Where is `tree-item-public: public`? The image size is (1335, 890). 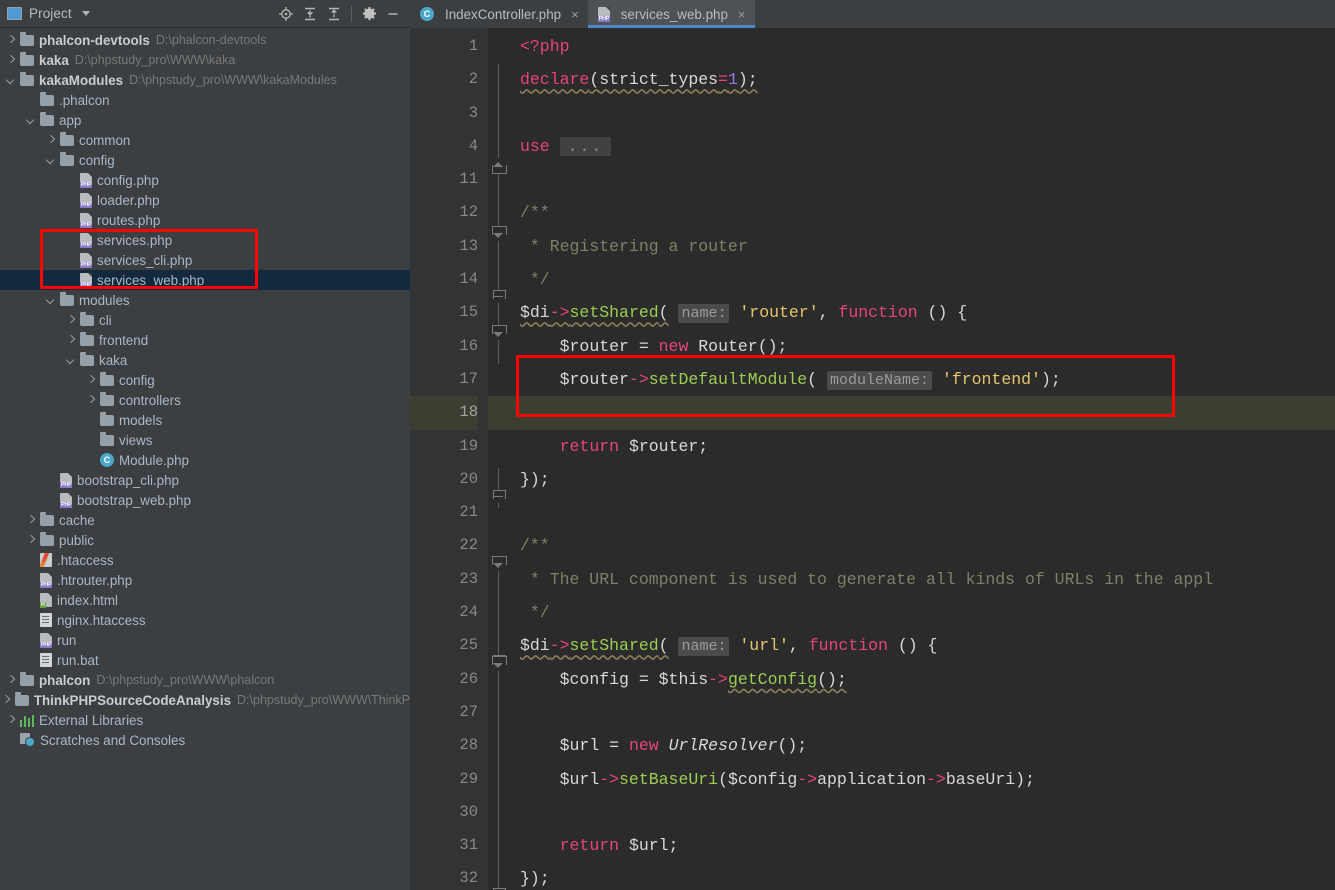
tree-item-public: public is located at coordinates (205, 540).